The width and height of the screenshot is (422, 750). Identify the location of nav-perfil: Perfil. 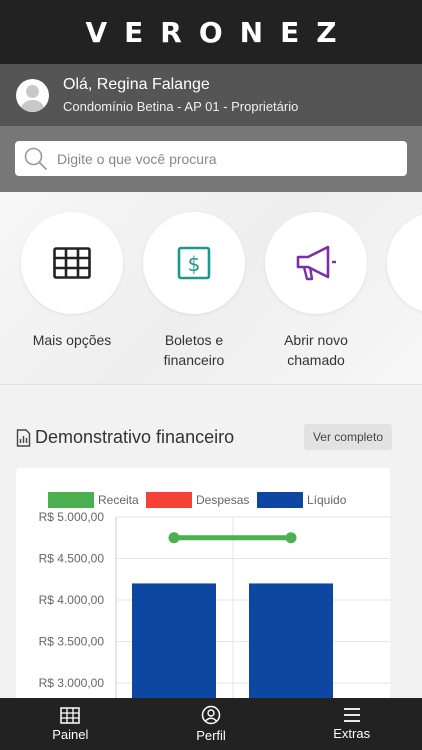
(211, 724).